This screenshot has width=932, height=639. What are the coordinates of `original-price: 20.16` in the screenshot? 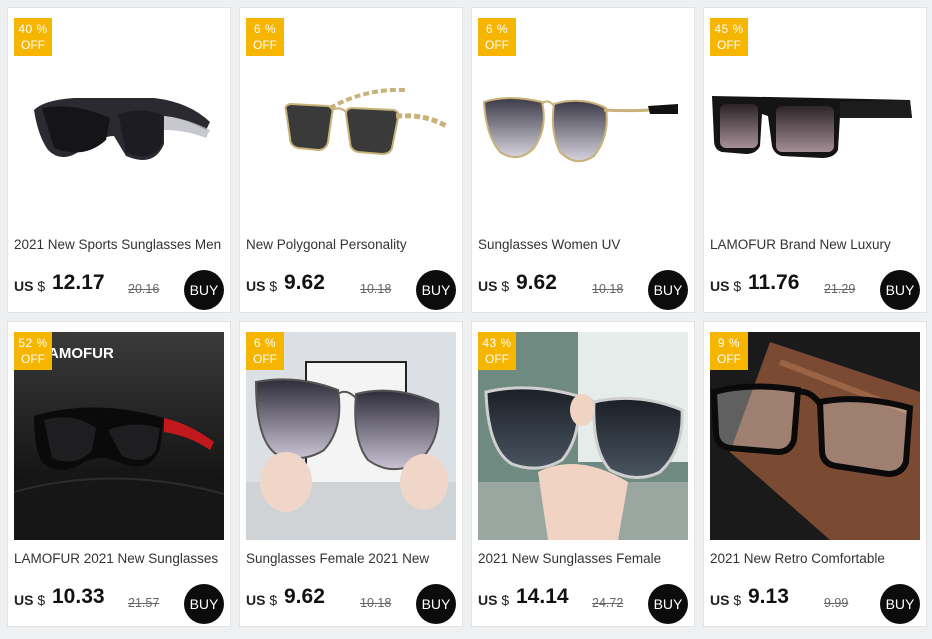 It's located at (144, 289).